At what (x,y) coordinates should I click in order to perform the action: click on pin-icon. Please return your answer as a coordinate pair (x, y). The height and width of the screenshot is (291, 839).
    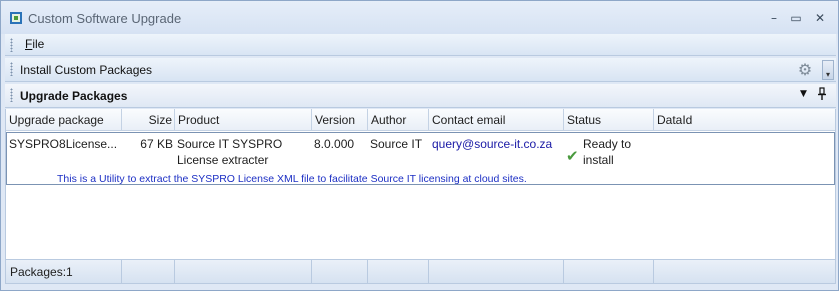
    Looking at the image, I should click on (822, 95).